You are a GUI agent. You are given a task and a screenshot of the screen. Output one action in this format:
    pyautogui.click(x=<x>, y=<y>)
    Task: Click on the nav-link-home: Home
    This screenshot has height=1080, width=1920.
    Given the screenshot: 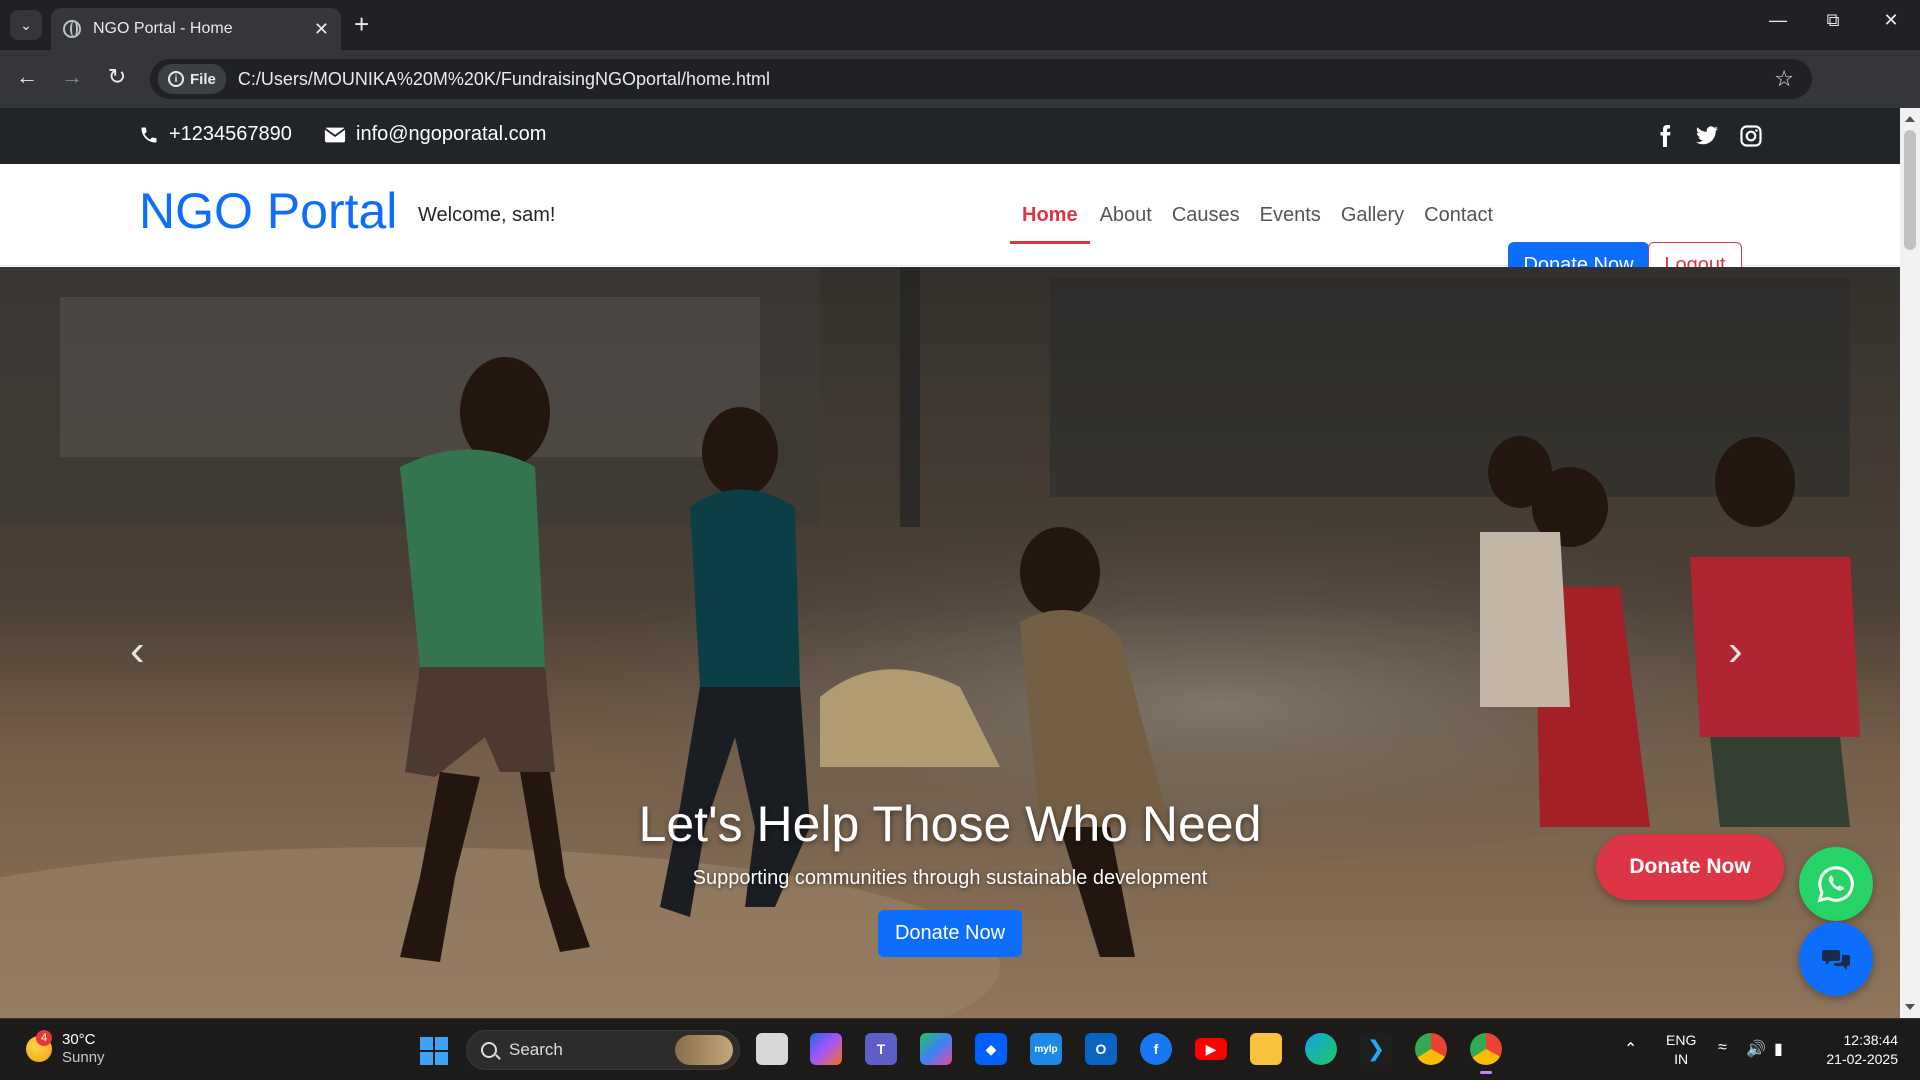 What is the action you would take?
    pyautogui.click(x=1050, y=217)
    